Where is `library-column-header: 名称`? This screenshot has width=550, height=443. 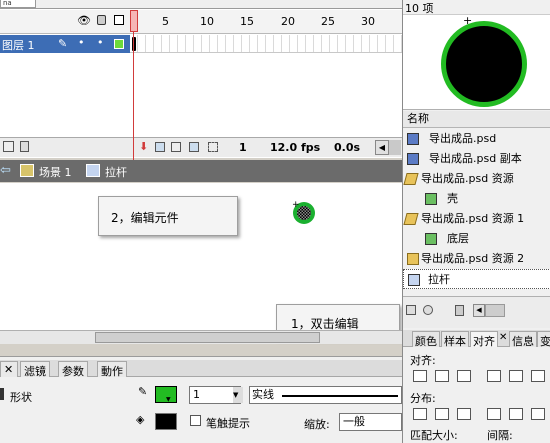
library-column-header: 名称 is located at coordinates (476, 119).